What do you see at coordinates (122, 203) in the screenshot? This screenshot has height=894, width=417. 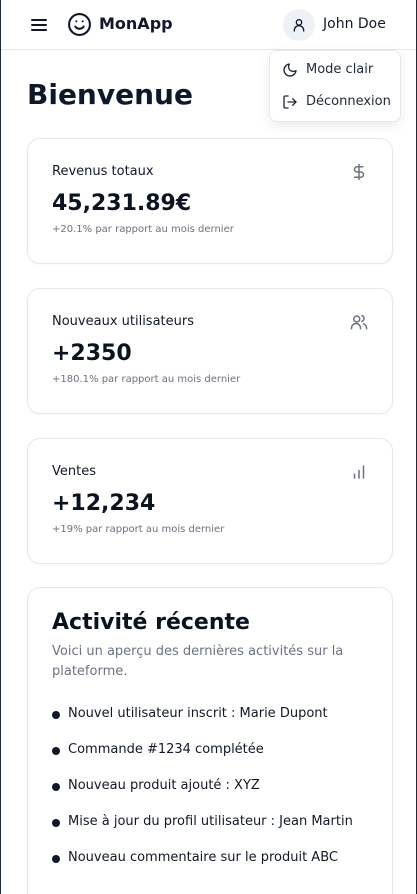 I see `stat-value: 45,231.89€` at bounding box center [122, 203].